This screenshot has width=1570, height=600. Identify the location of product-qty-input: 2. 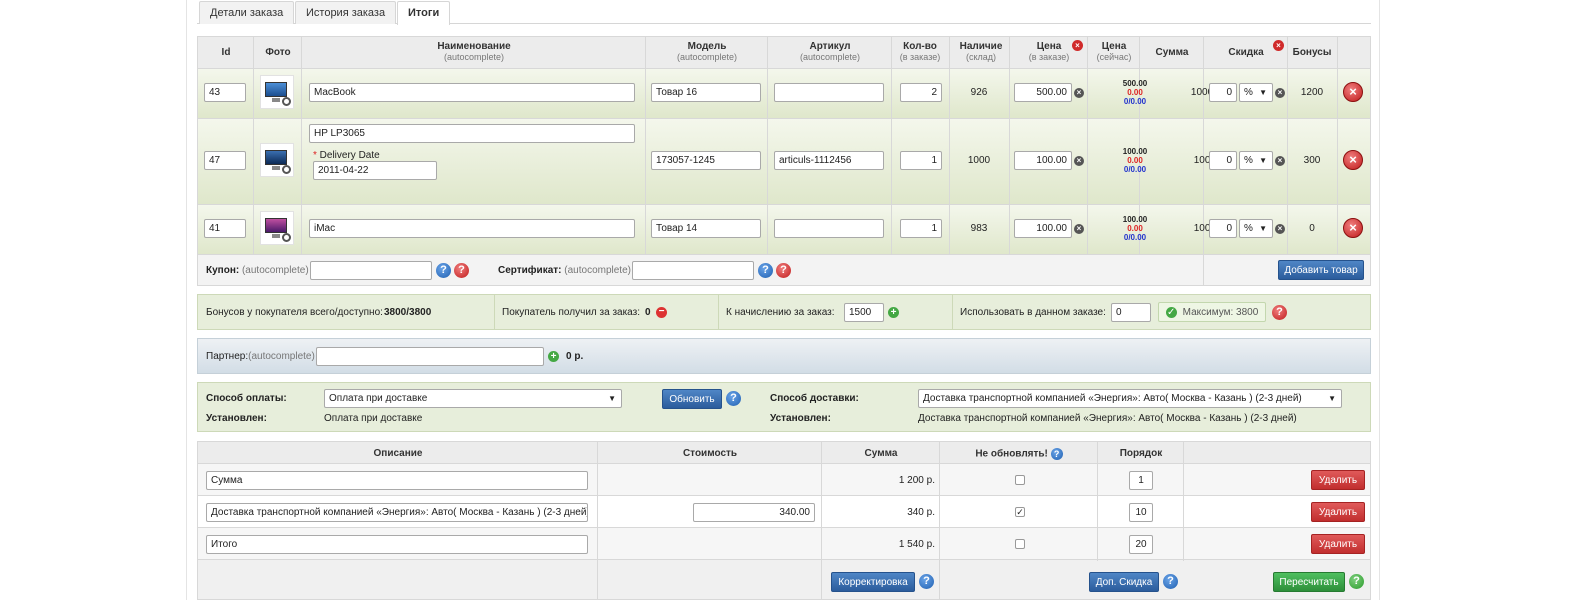
(921, 92).